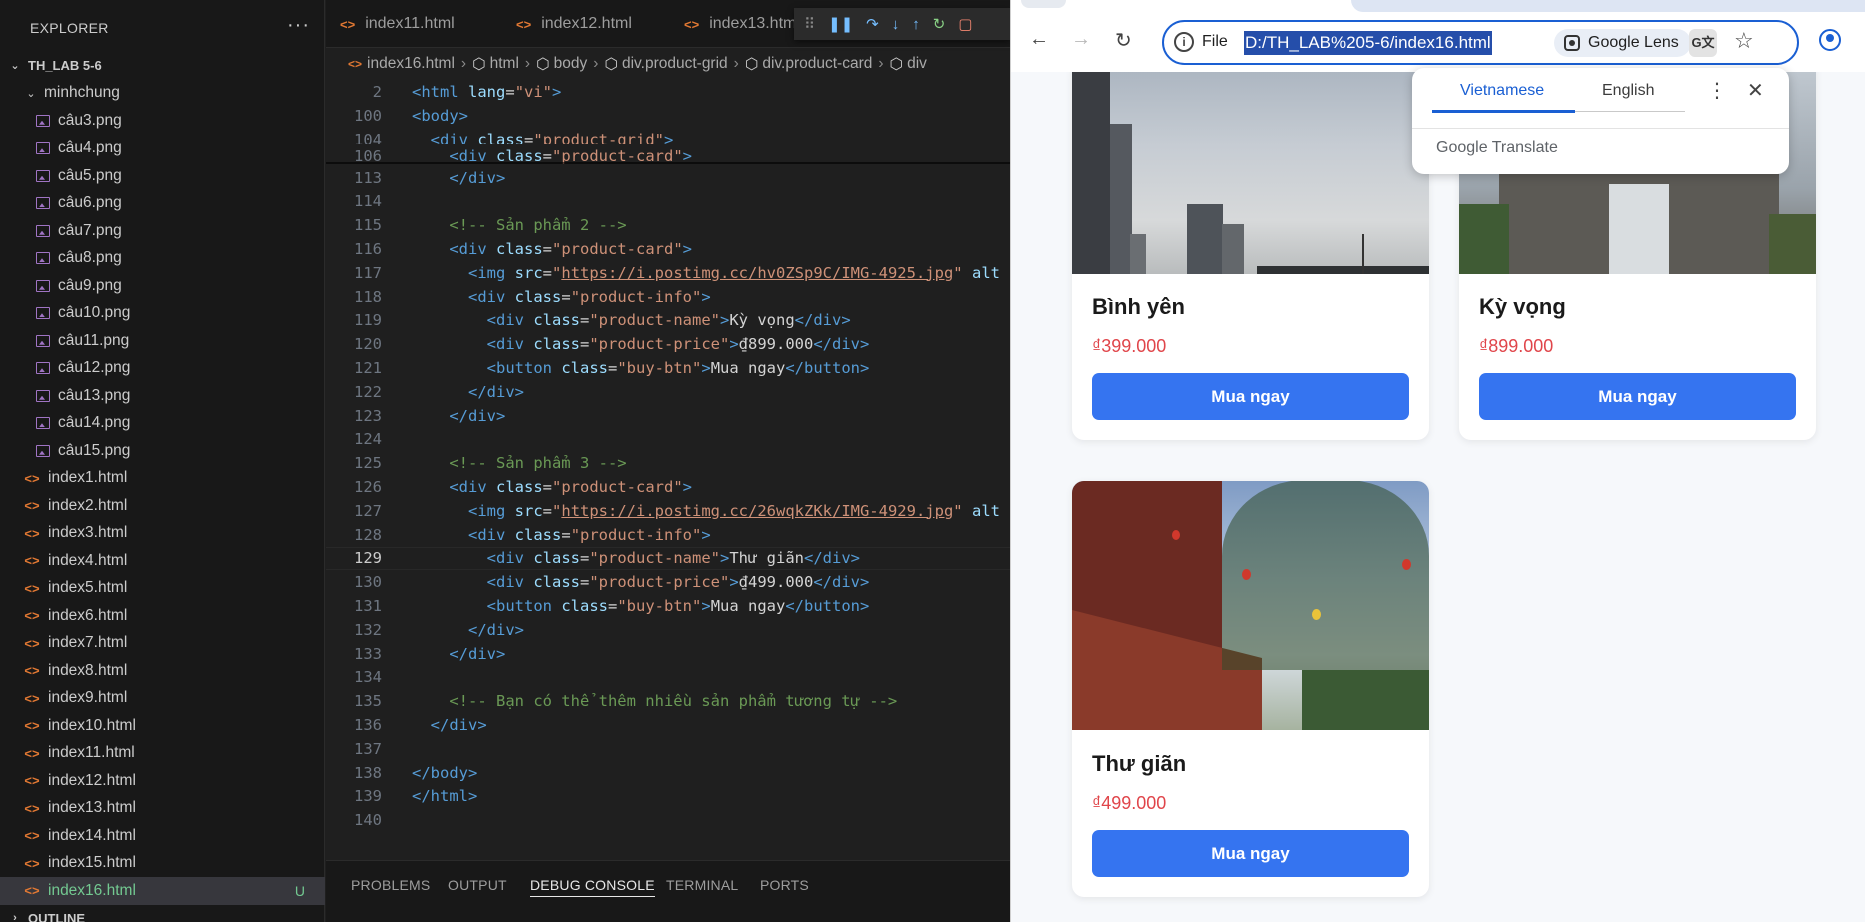  I want to click on code-line: 116 <div class="product-card">, so click(668, 248).